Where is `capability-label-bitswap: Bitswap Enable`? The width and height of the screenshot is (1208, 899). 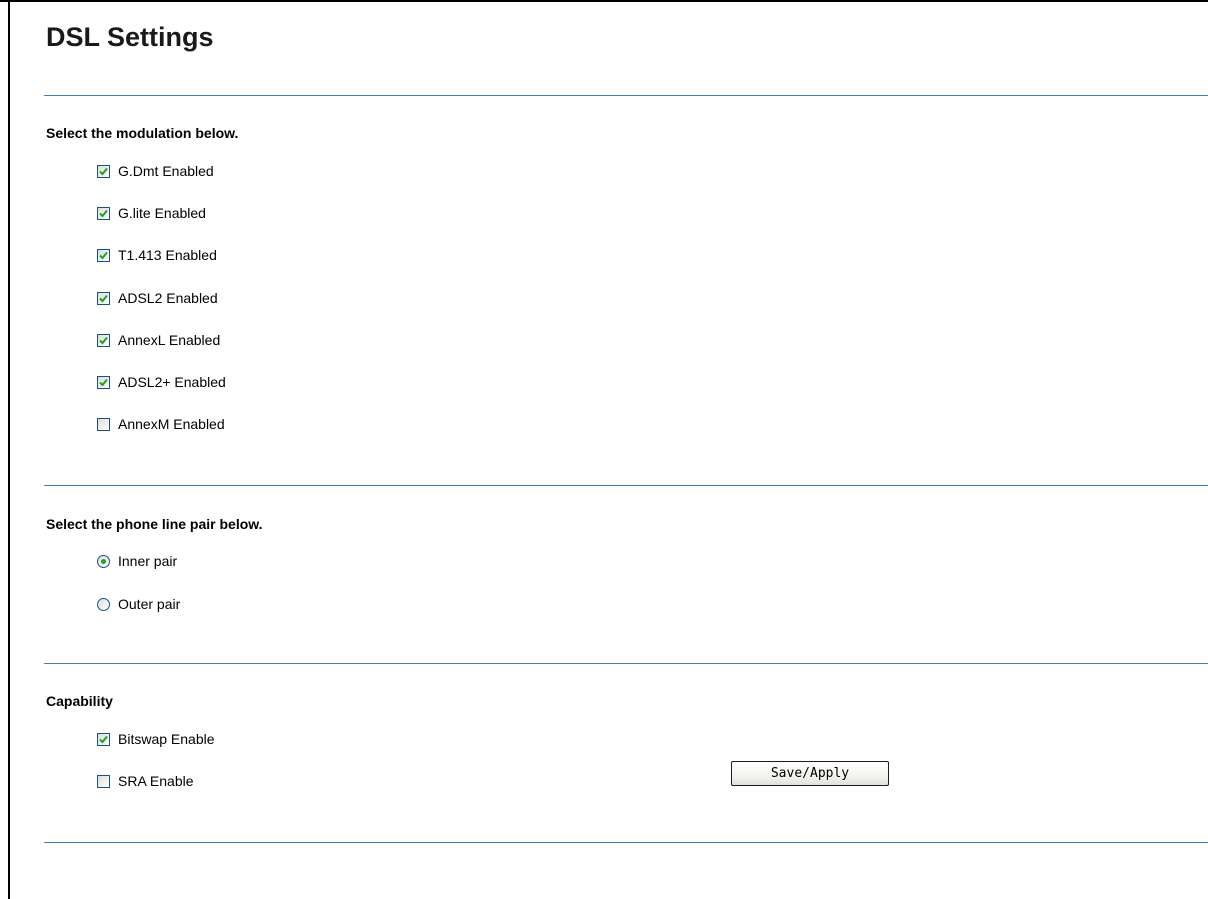 capability-label-bitswap: Bitswap Enable is located at coordinates (166, 739).